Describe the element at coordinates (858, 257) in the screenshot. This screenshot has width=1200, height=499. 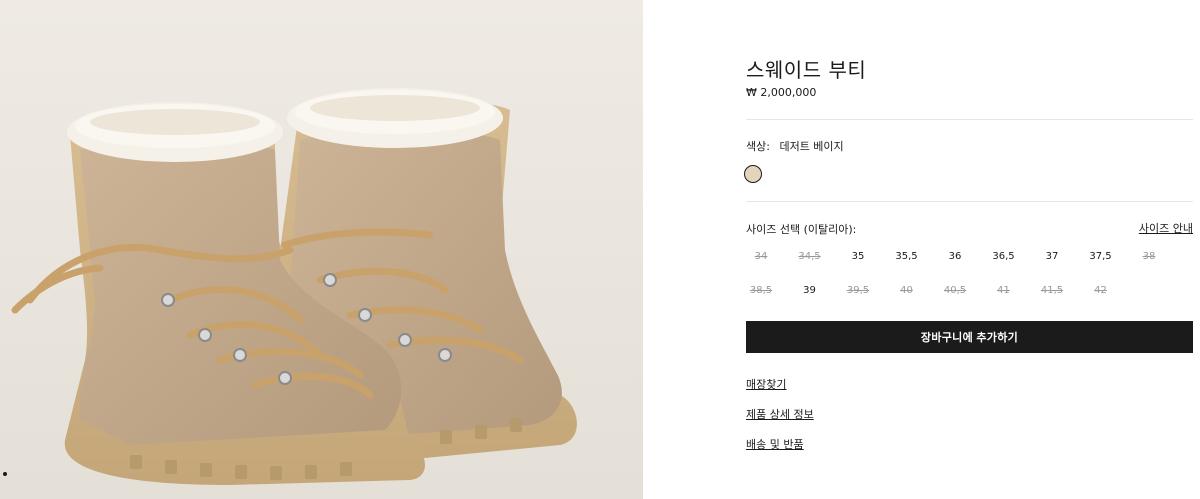
I see `size-option: 35` at that location.